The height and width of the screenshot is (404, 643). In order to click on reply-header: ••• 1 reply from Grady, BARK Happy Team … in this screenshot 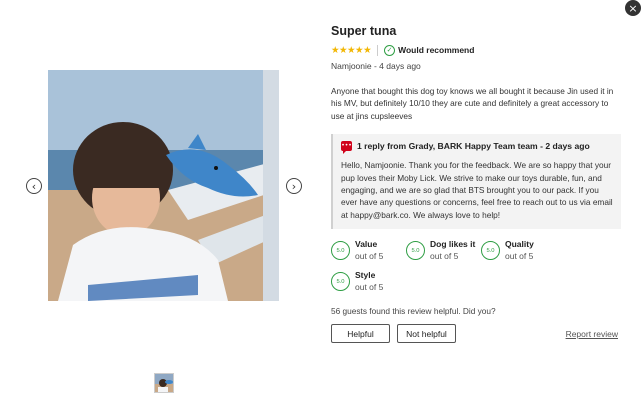, I will do `click(477, 148)`.